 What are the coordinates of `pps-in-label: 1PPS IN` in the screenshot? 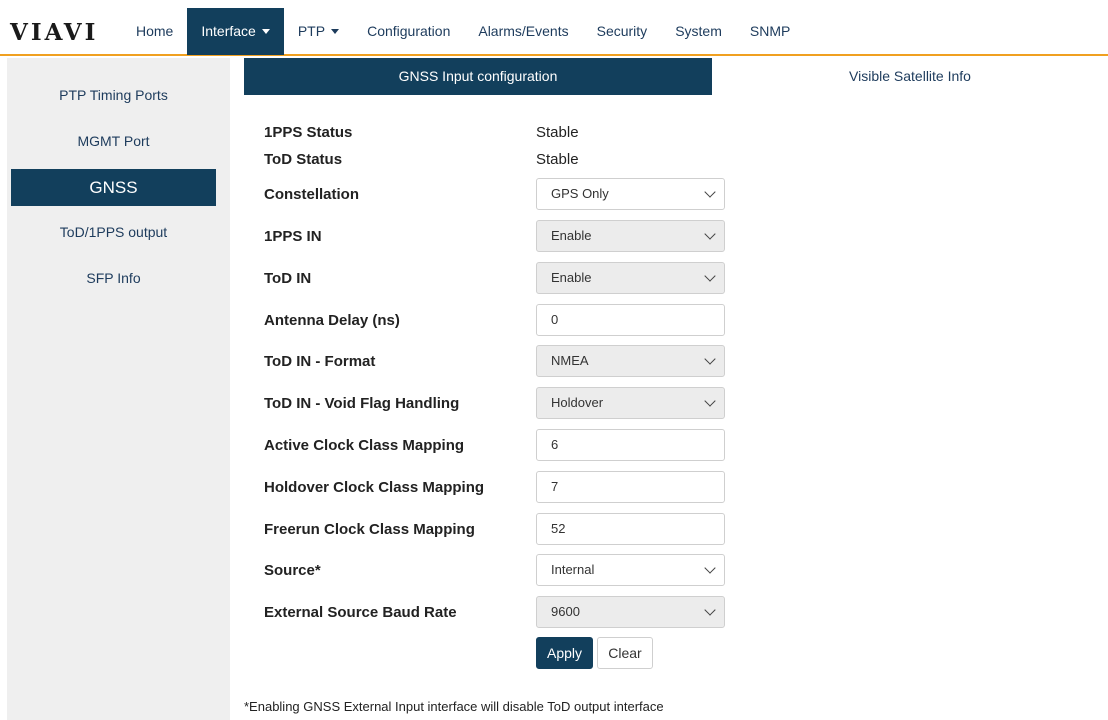 It's located at (293, 236).